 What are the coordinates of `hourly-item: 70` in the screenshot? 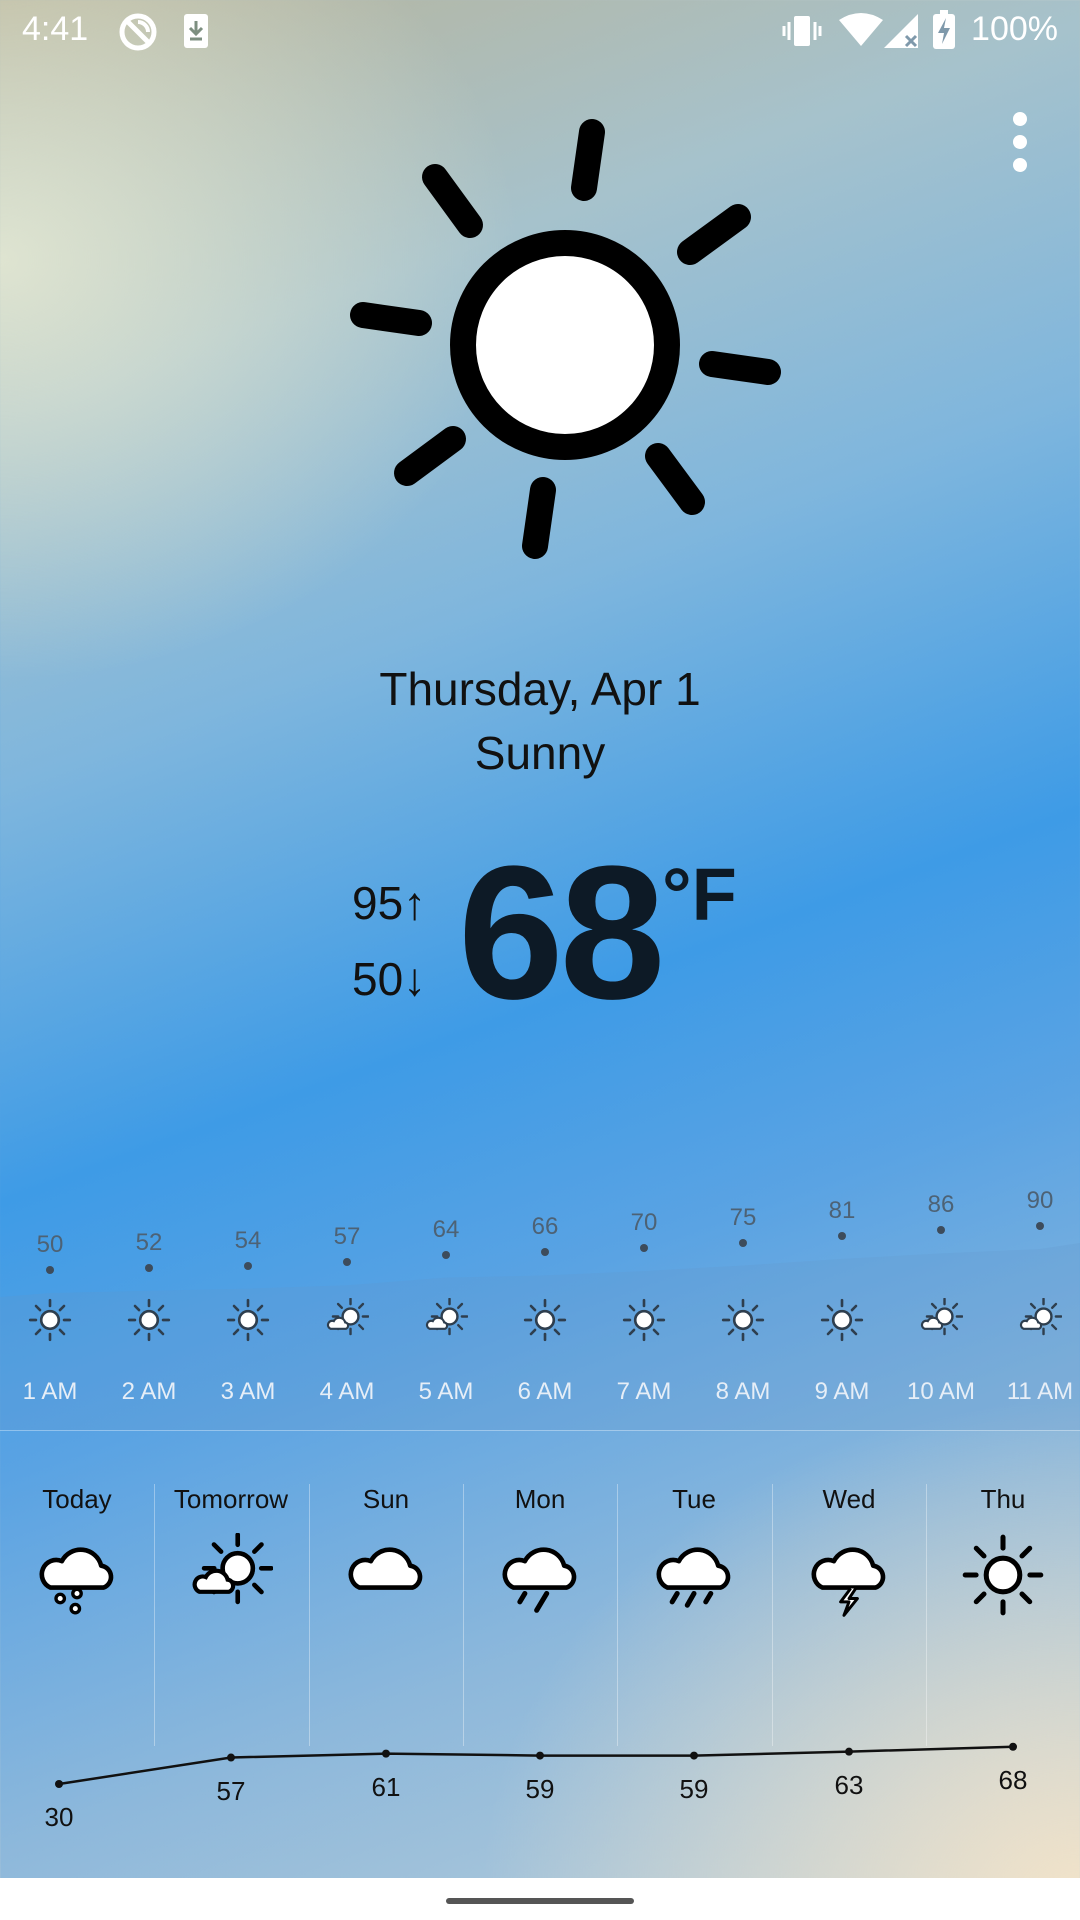 It's located at (644, 1231).